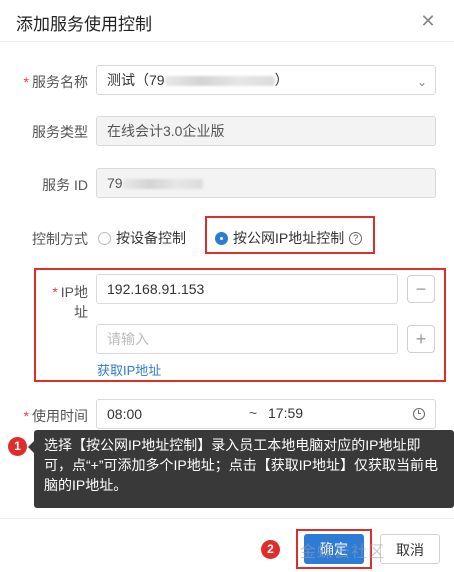  Describe the element at coordinates (286, 413) in the screenshot. I see `end-time: 17:59` at that location.